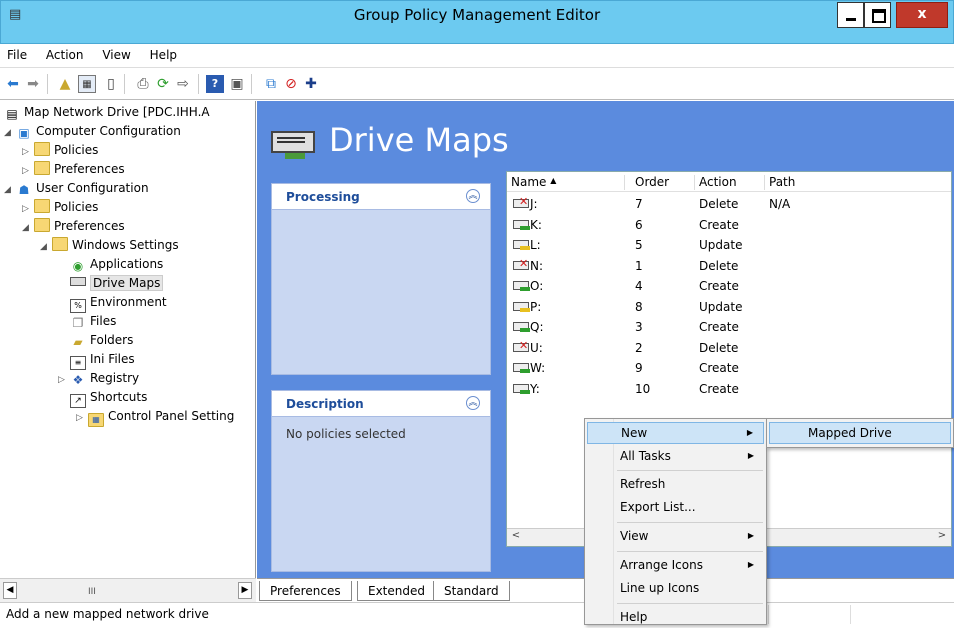 The height and width of the screenshot is (628, 954). I want to click on tree-item-root: ▤ Map Network Drive [PDC.IHH.A, so click(106, 112).